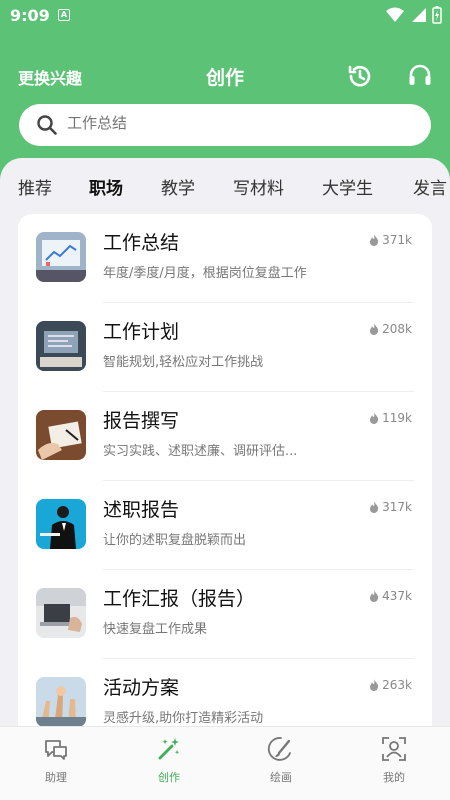 The width and height of the screenshot is (450, 800). Describe the element at coordinates (61, 524) in the screenshot. I see `job-report-thumbnail` at that location.